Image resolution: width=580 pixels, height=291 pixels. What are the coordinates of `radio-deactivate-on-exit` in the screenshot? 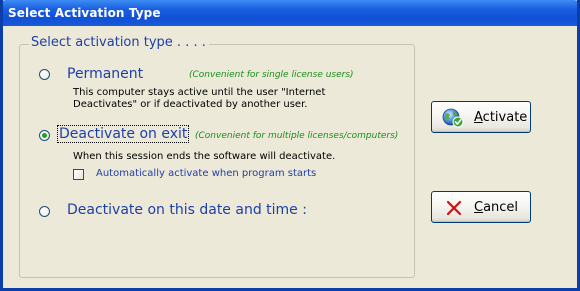 It's located at (44, 135).